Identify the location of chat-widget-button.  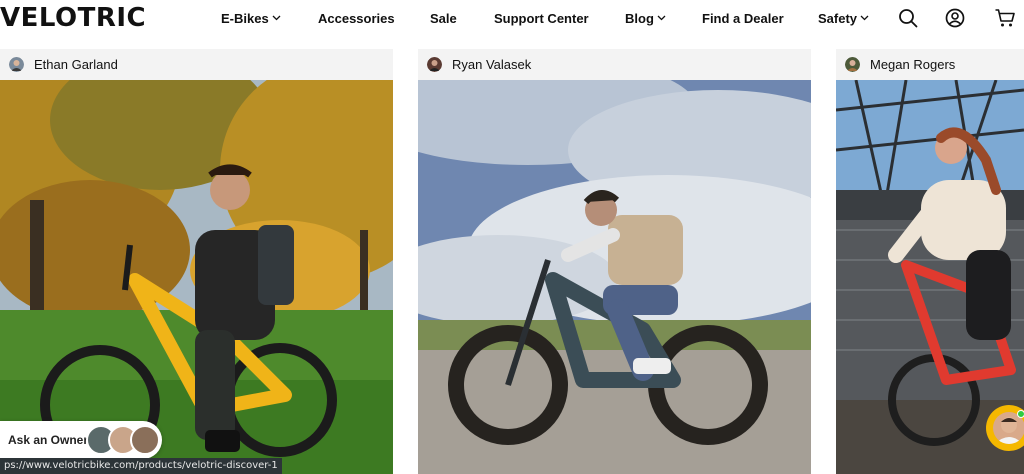
(1005, 428).